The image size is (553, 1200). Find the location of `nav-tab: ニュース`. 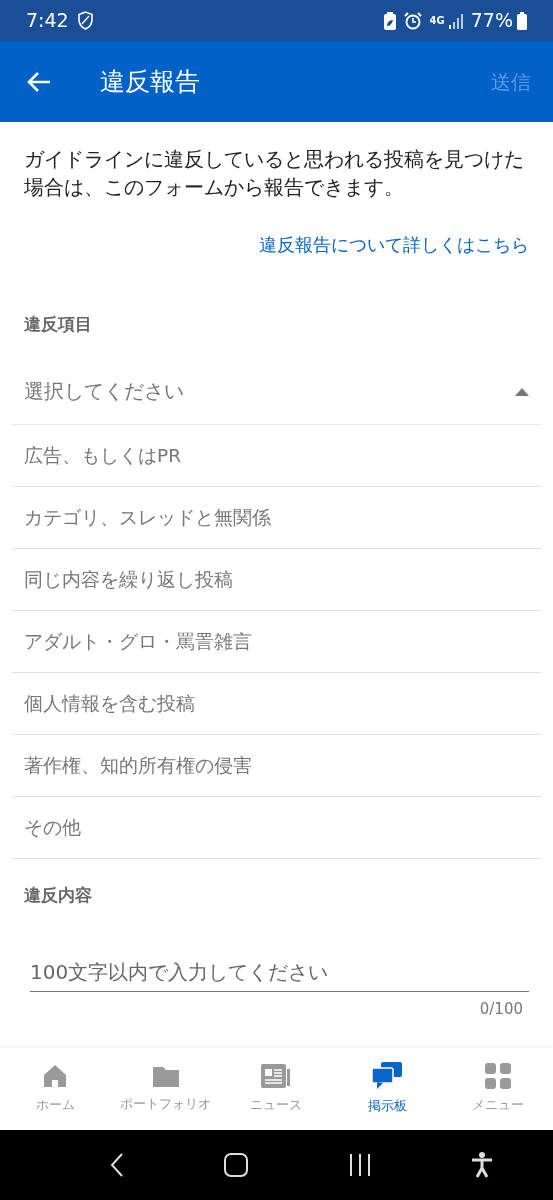

nav-tab: ニュース is located at coordinates (276, 1089).